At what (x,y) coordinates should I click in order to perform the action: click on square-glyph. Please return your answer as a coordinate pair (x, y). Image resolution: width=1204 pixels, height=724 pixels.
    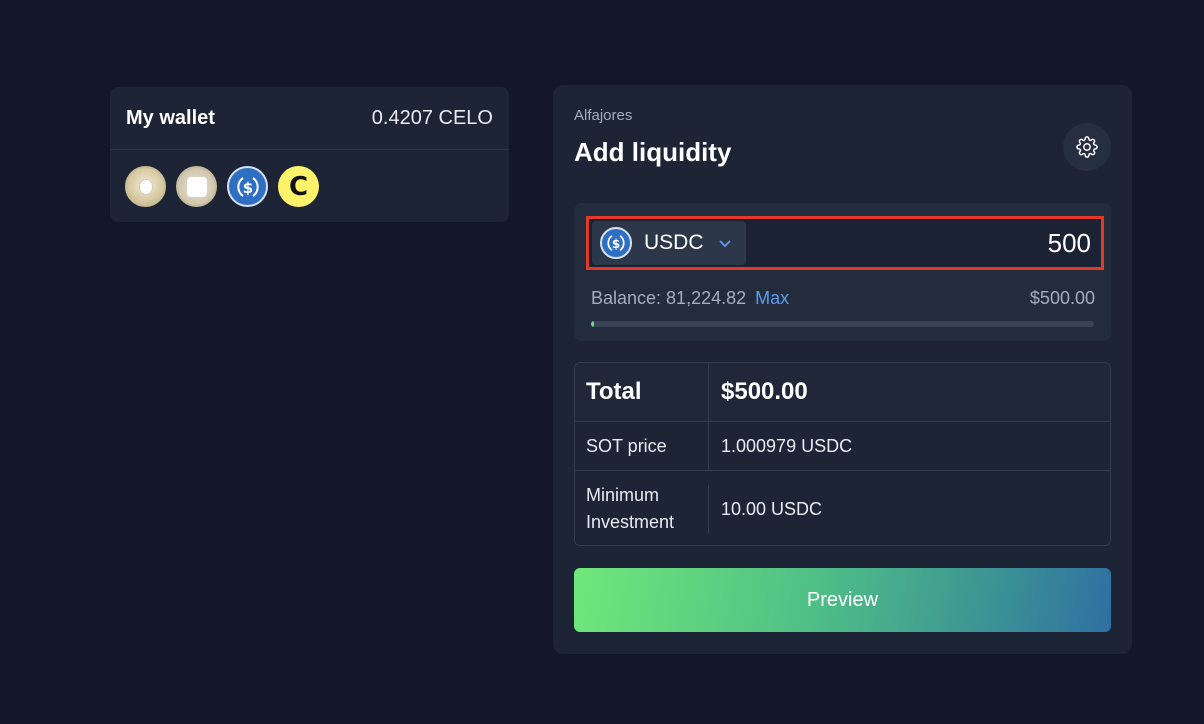
    Looking at the image, I should click on (196, 186).